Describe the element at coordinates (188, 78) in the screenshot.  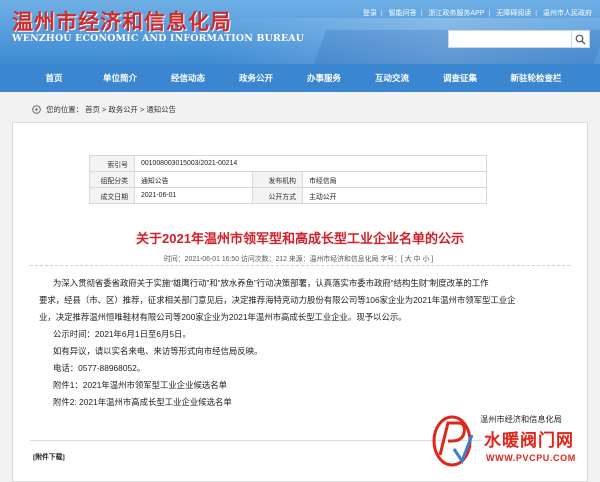
I see `nav-news: 经信动态` at that location.